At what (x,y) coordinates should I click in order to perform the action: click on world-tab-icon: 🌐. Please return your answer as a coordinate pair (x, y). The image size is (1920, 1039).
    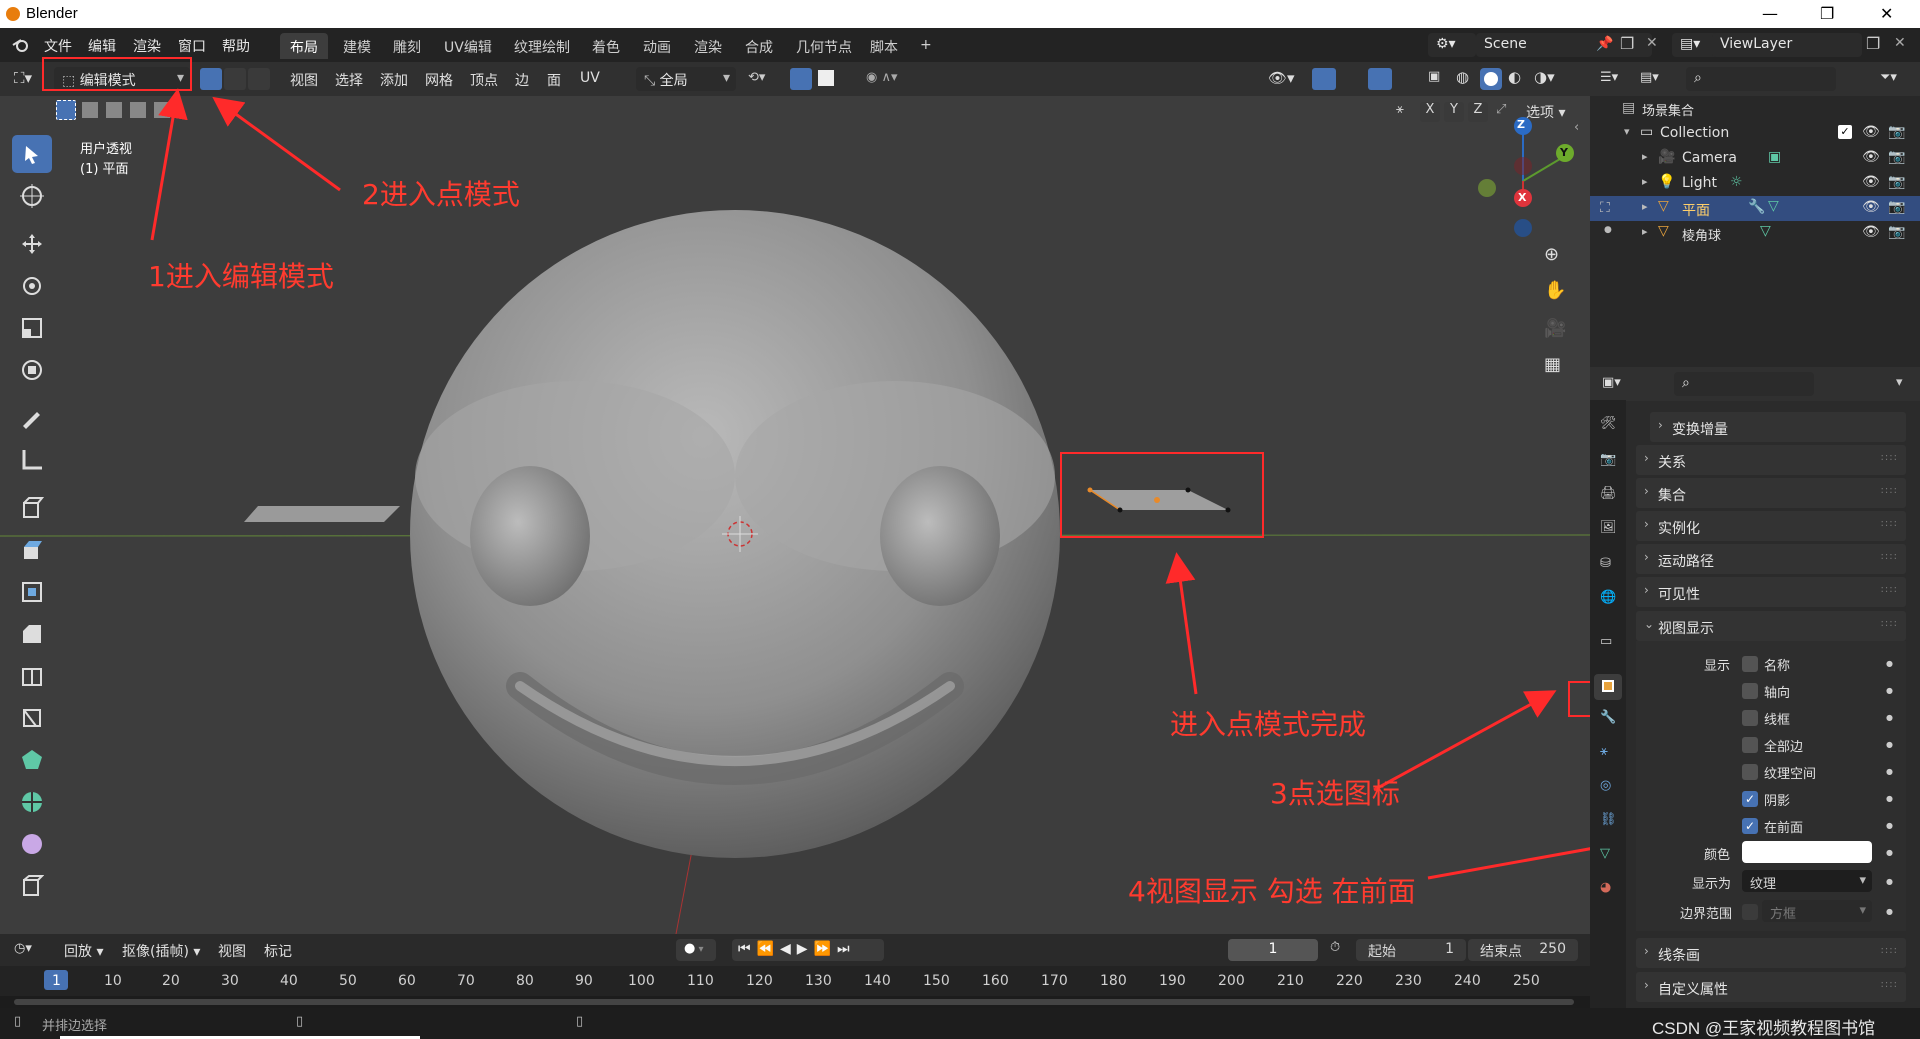
    Looking at the image, I should click on (1608, 597).